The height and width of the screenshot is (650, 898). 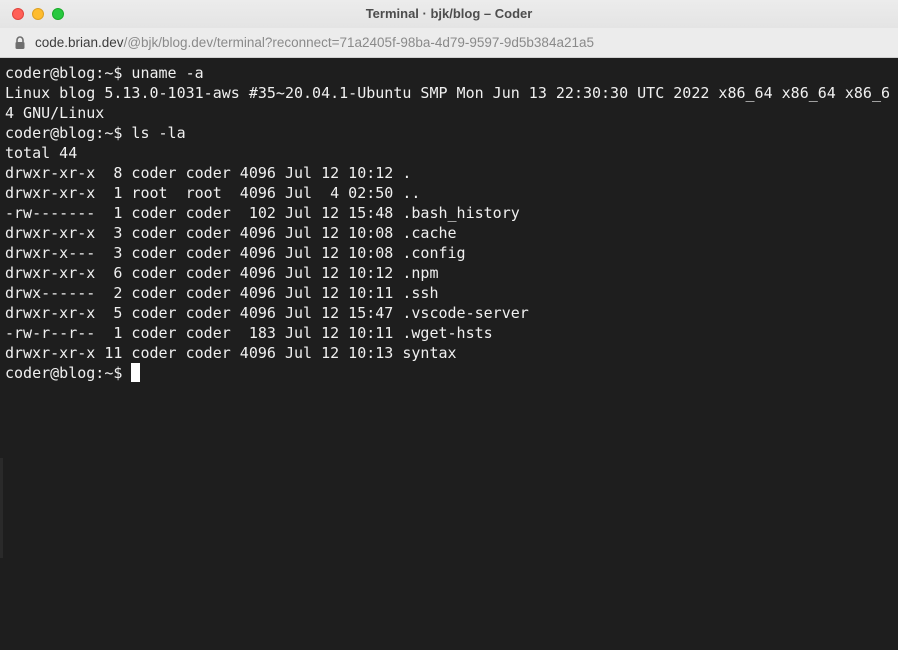 What do you see at coordinates (79, 42) in the screenshot?
I see `url-host: code.brian.dev` at bounding box center [79, 42].